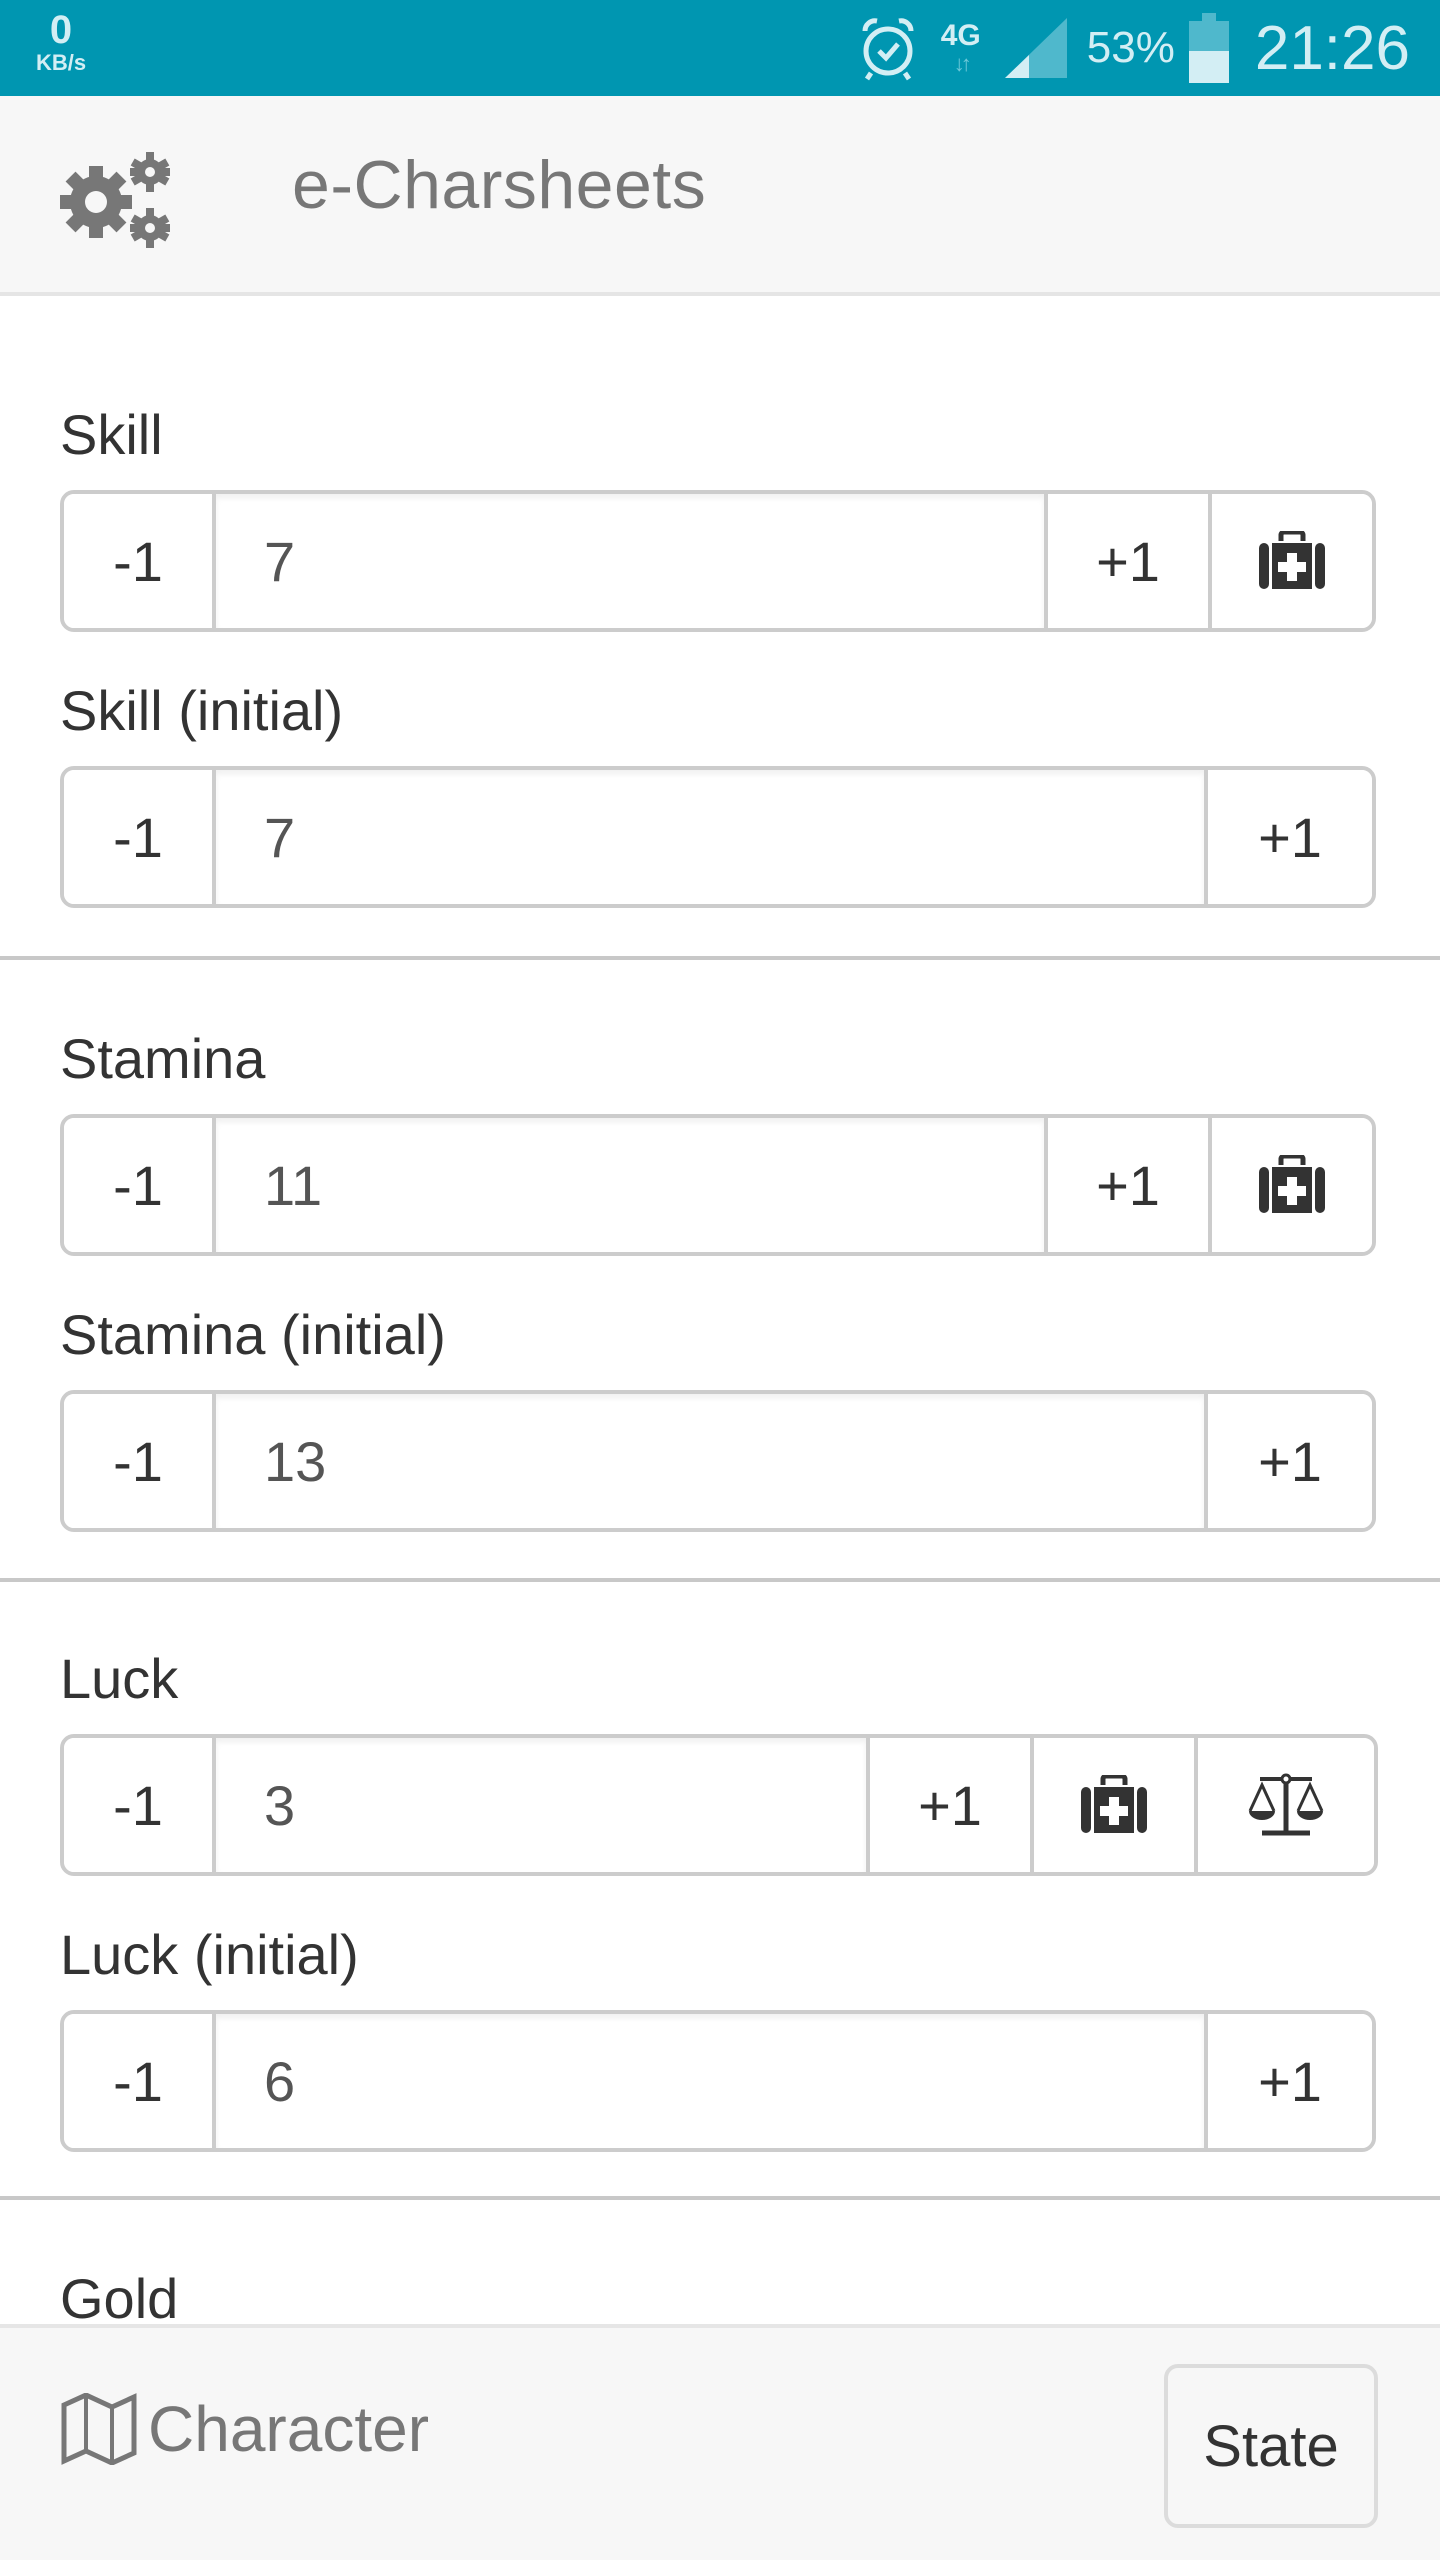 This screenshot has width=1440, height=2560. Describe the element at coordinates (119, 1678) in the screenshot. I see `luck-label: Luck` at that location.